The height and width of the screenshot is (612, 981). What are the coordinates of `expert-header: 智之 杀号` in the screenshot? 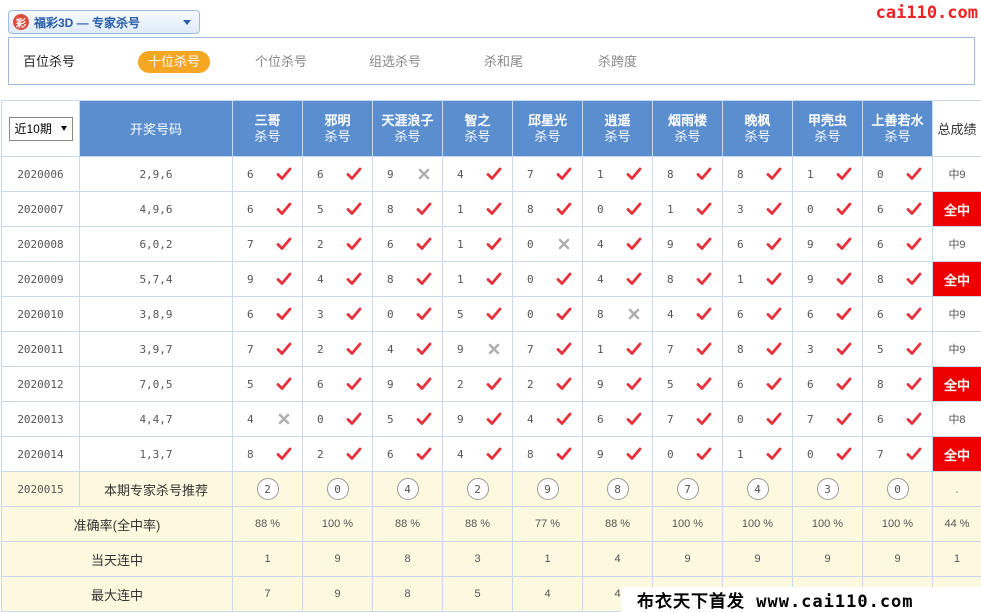 It's located at (477, 128).